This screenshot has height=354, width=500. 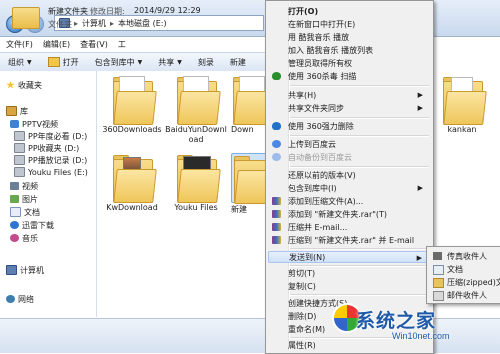 I want to click on menu-item-cut: 剪切(T), so click(x=348, y=273).